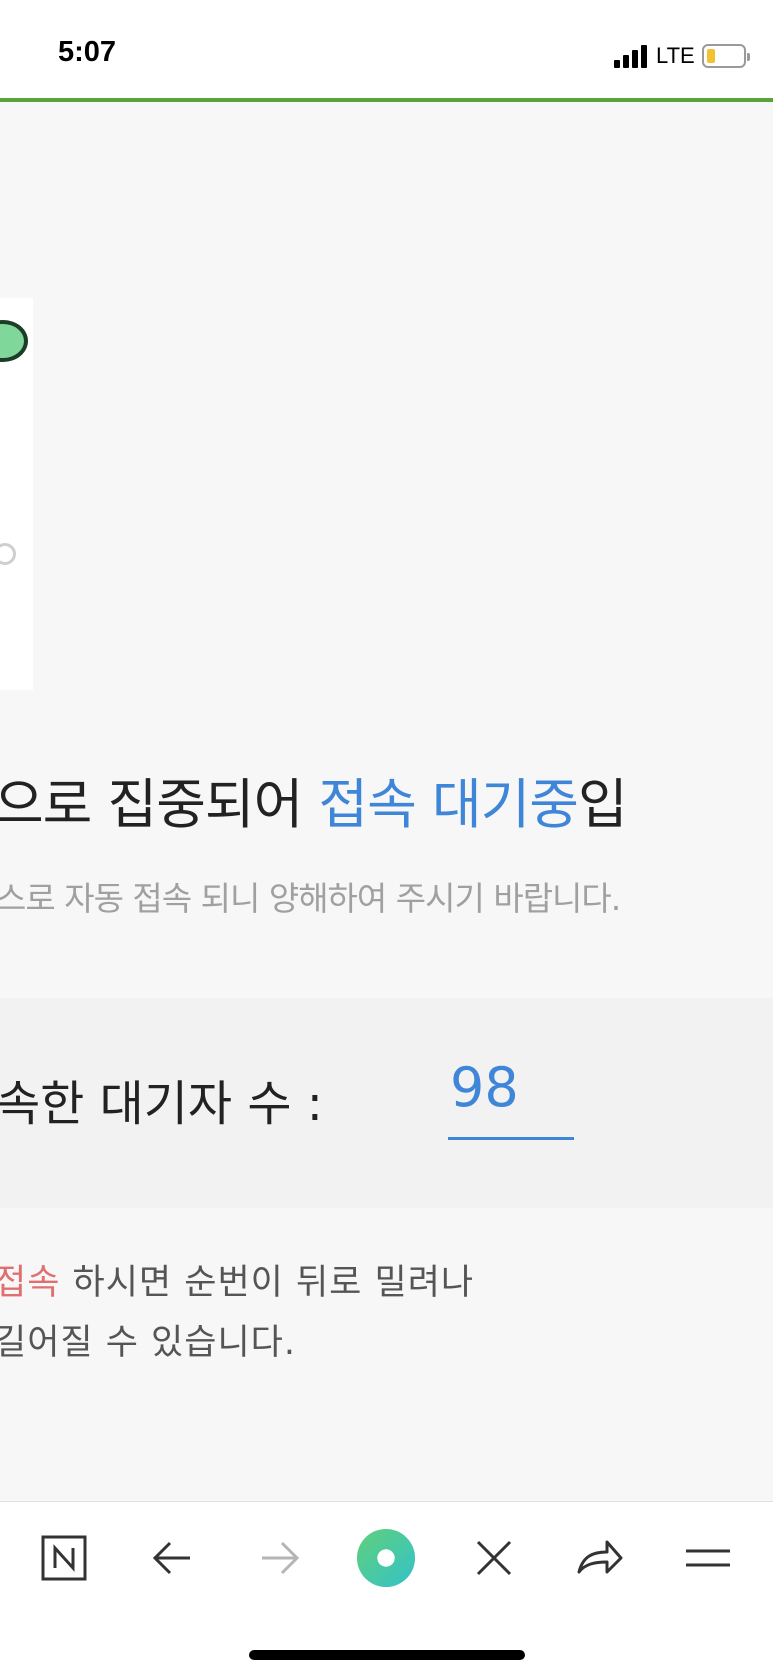  Describe the element at coordinates (148, 1343) in the screenshot. I see `notice-line-2: 길어질 수 있습니다.` at that location.